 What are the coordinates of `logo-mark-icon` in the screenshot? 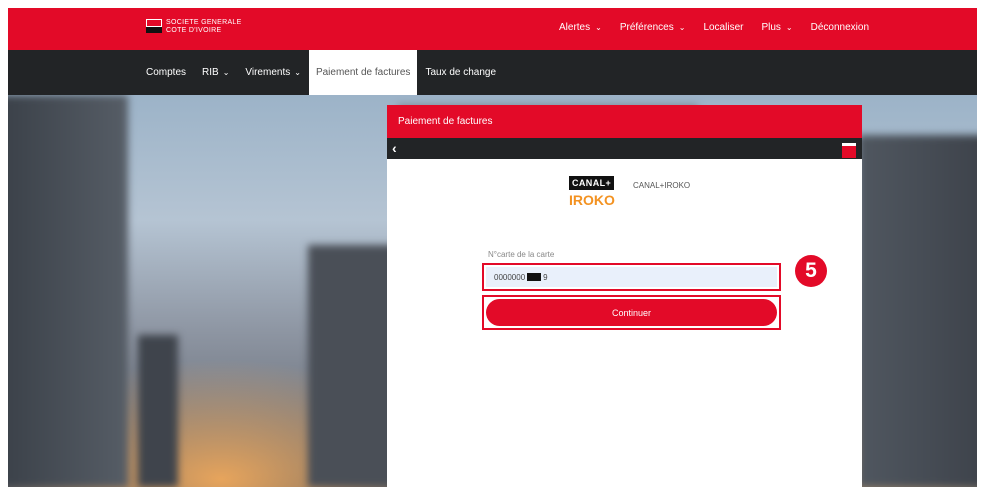 It's located at (154, 26).